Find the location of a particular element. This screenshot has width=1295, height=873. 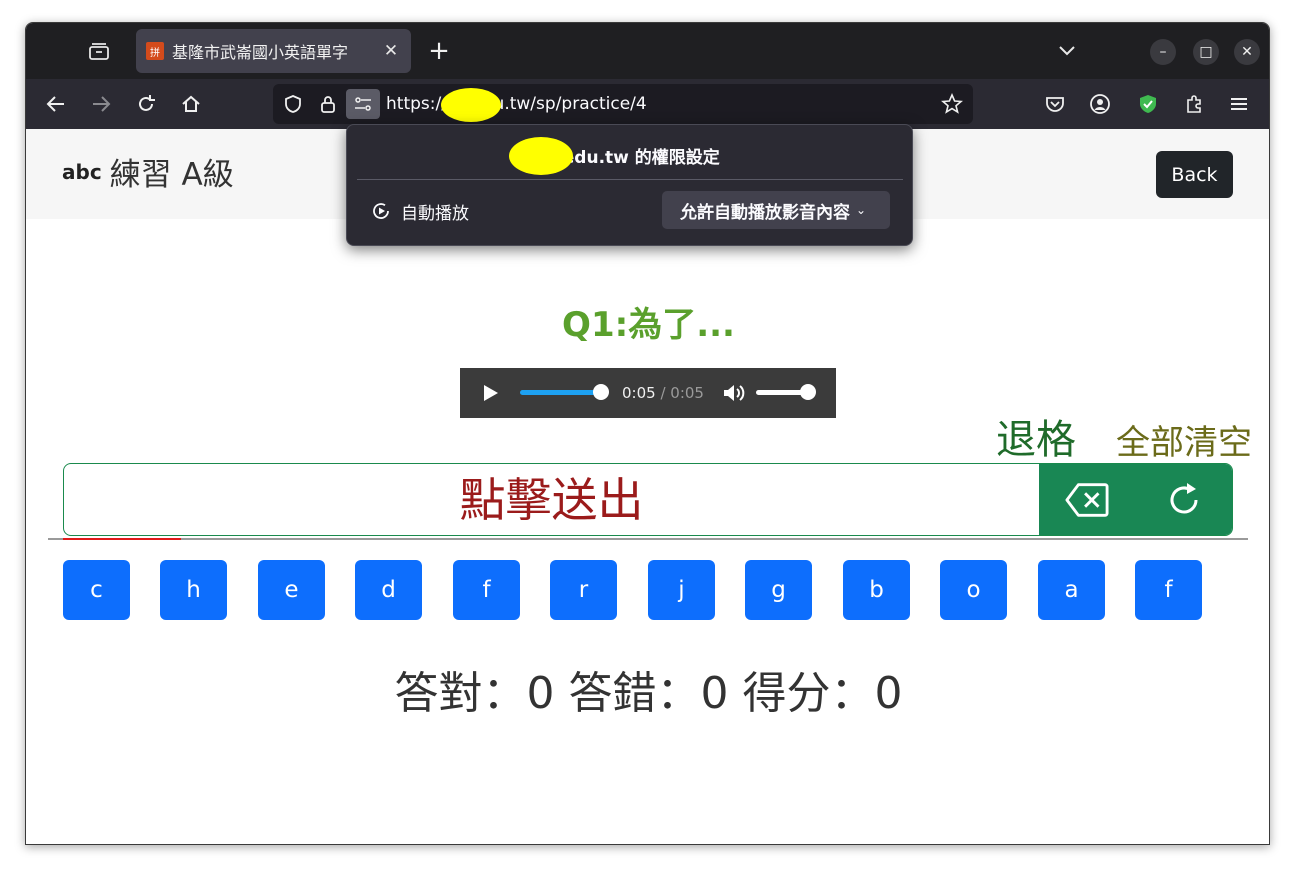

chevron-down-icon: ⌄ is located at coordinates (861, 210).